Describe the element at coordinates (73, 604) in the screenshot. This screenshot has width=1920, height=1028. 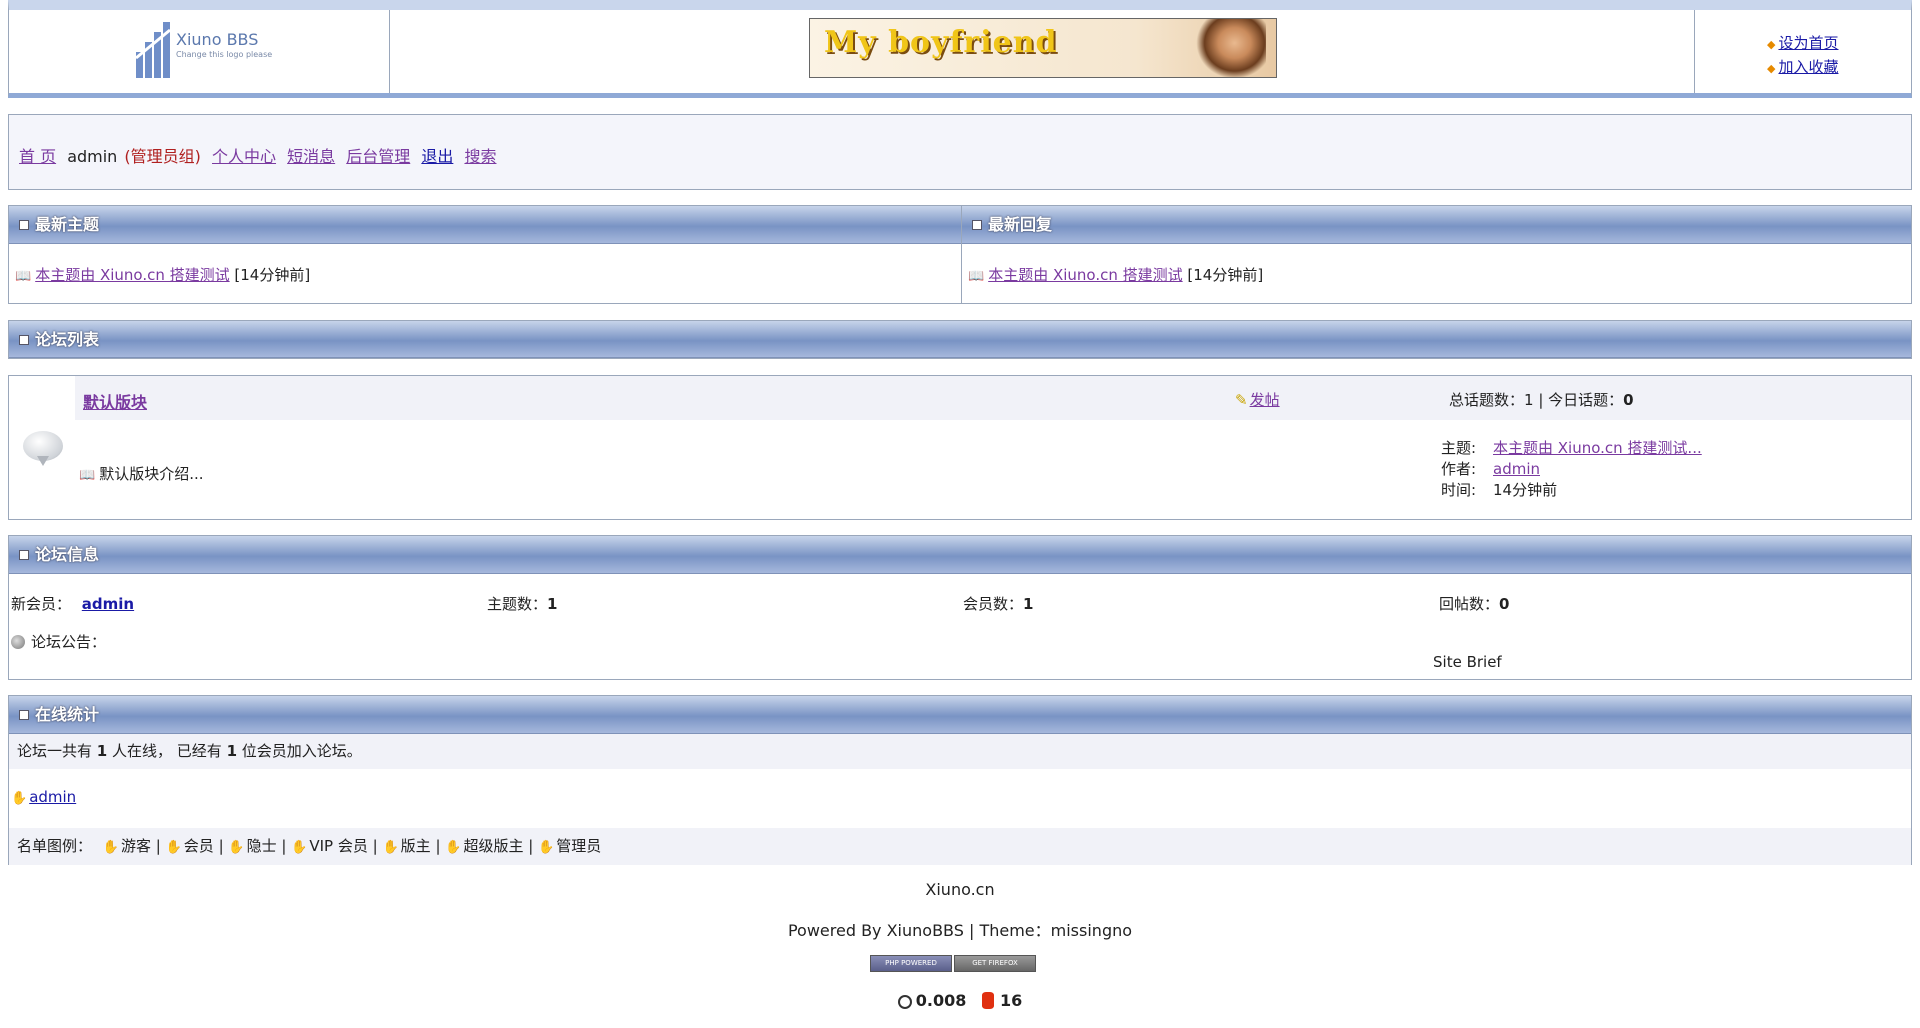
I see `new-member-stat: 新会员： admin` at that location.